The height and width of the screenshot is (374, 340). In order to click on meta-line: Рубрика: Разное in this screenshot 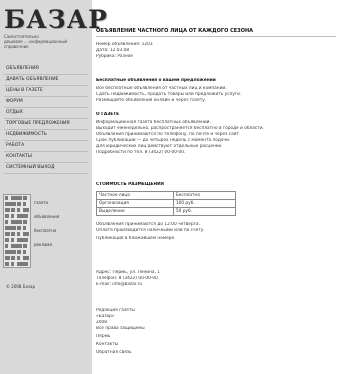, I will do `click(114, 56)`.